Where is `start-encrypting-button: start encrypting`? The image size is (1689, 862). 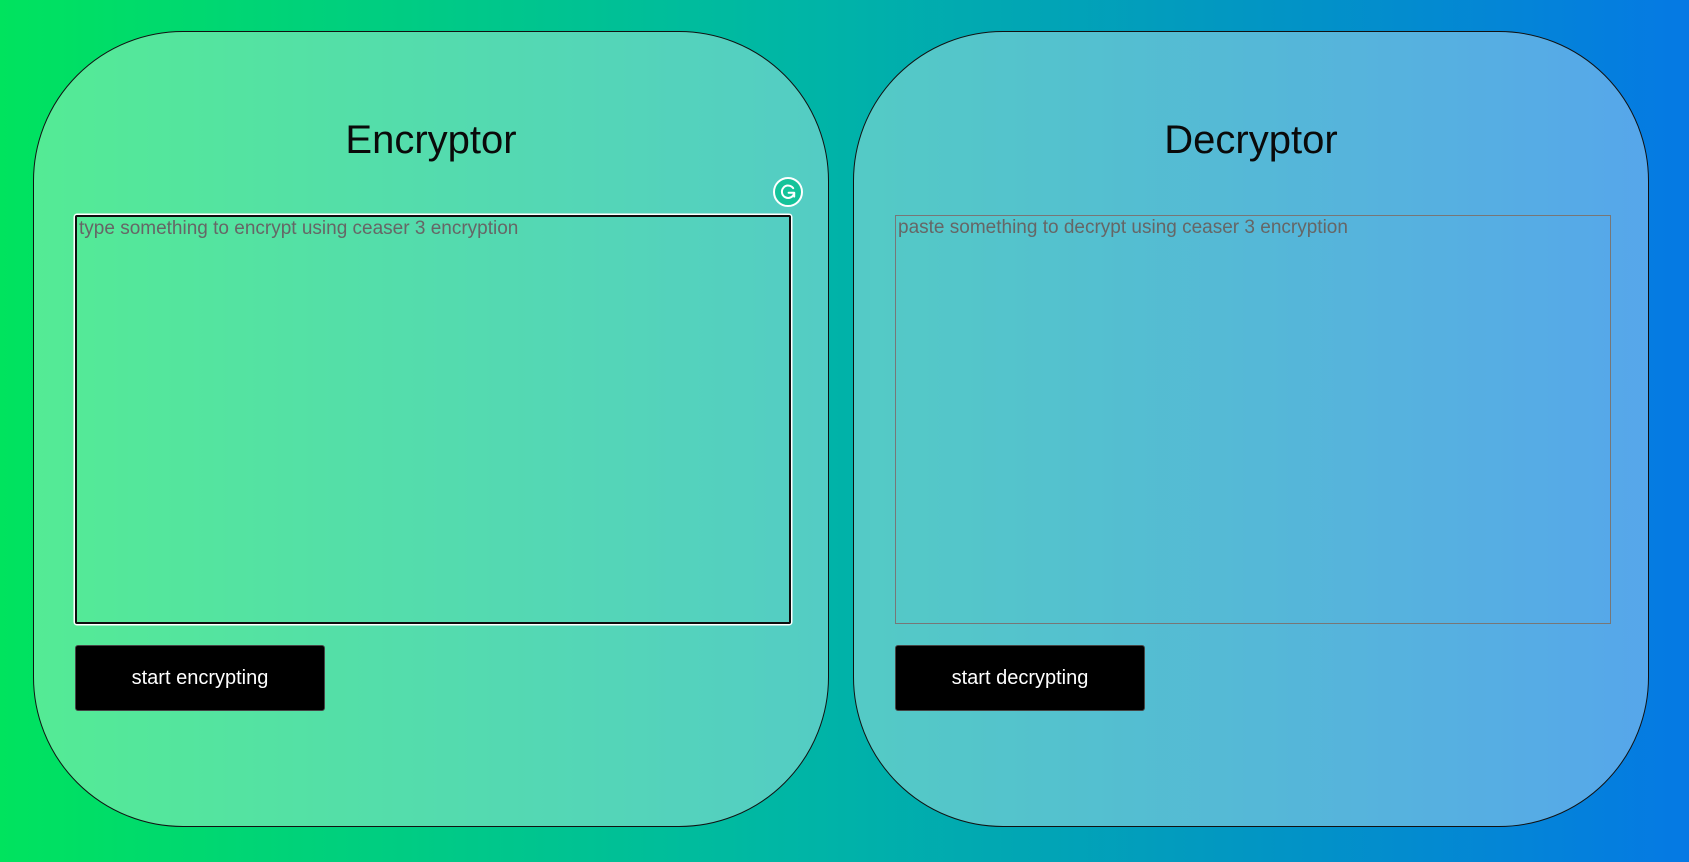
start-encrypting-button: start encrypting is located at coordinates (200, 678).